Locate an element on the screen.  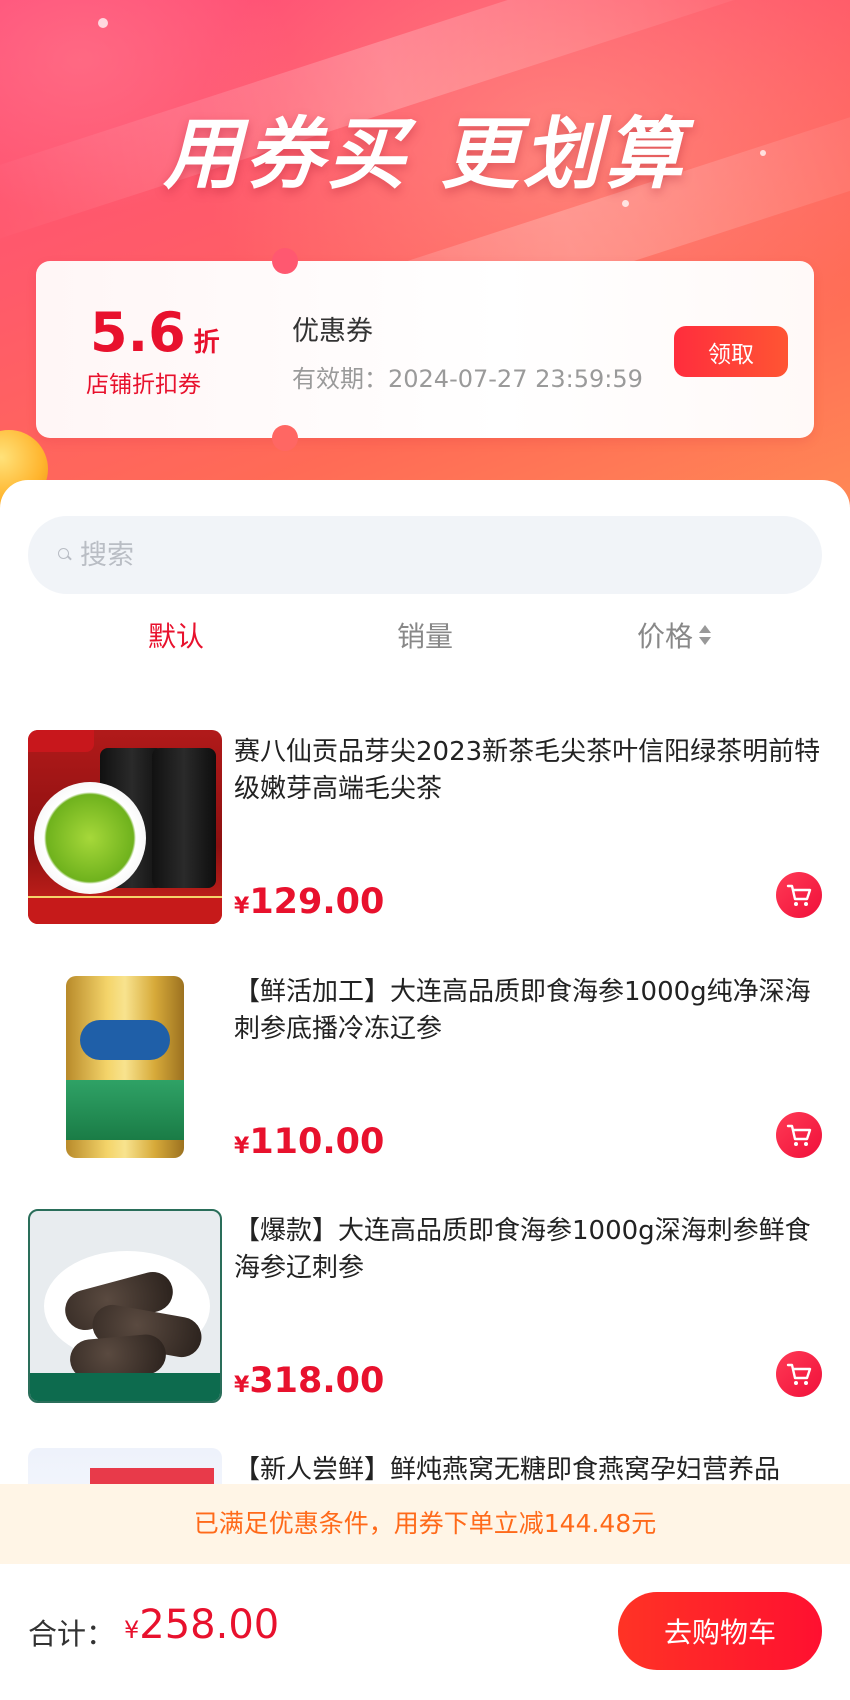
total-amount: ¥258.00 is located at coordinates (201, 1625).